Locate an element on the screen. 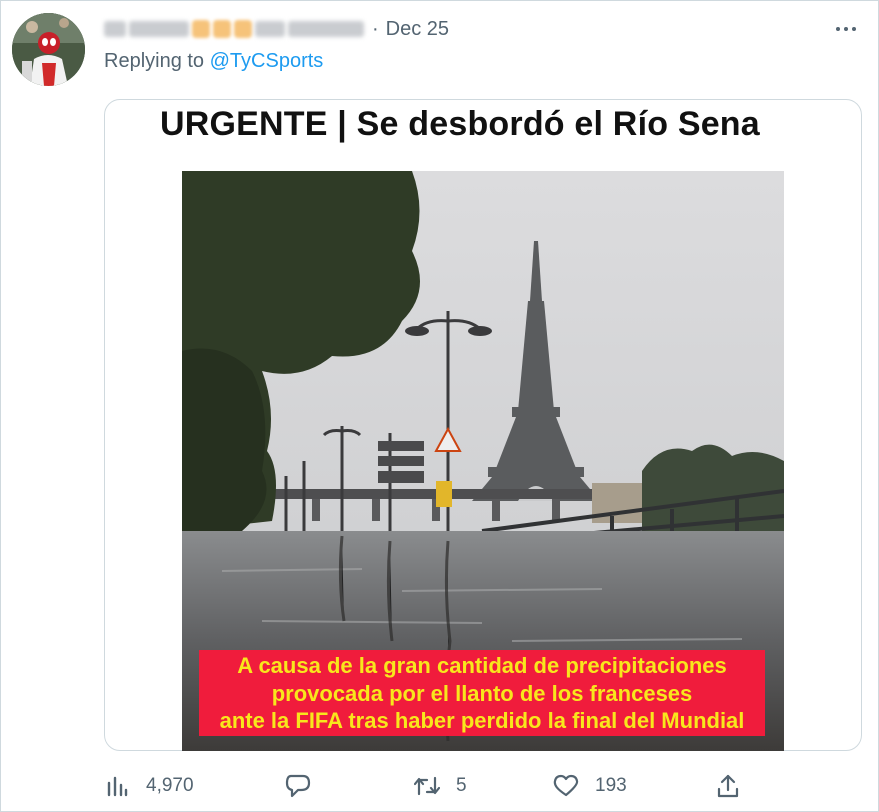 Image resolution: width=879 pixels, height=812 pixels. avatar-image is located at coordinates (48, 49).